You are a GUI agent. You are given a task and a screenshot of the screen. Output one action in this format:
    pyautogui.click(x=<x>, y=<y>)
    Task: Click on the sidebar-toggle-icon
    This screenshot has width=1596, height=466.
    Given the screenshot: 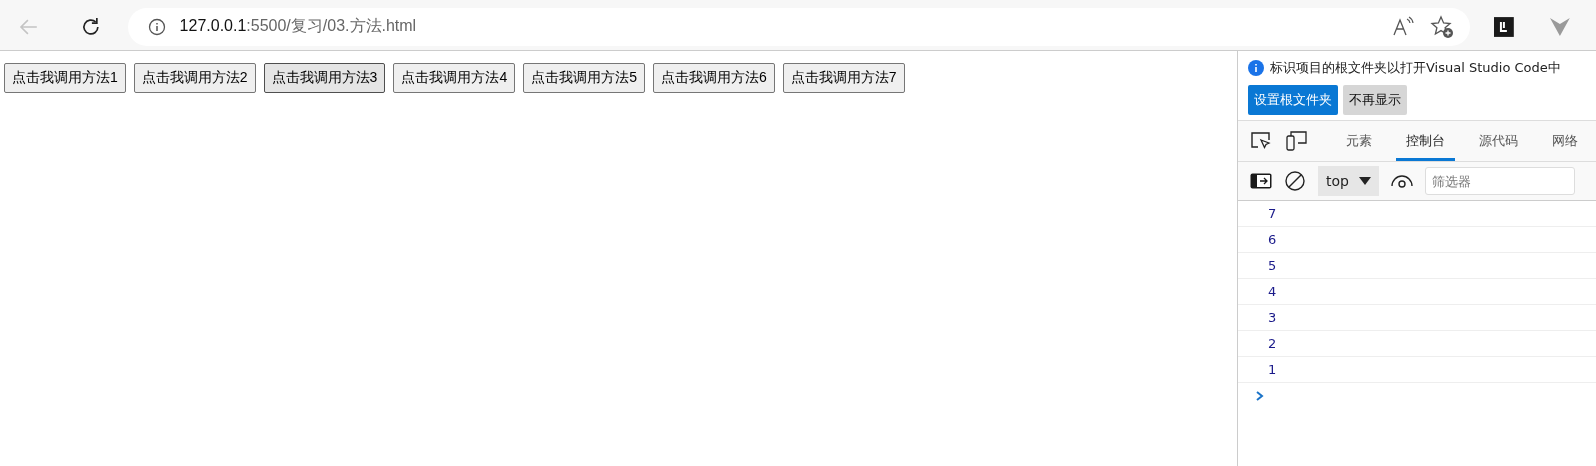 What is the action you would take?
    pyautogui.click(x=1261, y=181)
    